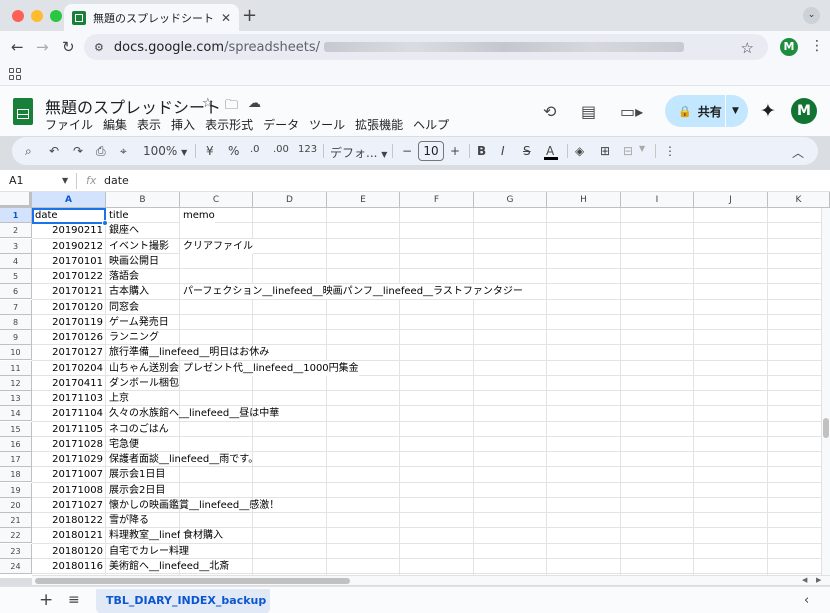  What do you see at coordinates (192, 581) in the screenshot?
I see `horizontal-scroll-thumb` at bounding box center [192, 581].